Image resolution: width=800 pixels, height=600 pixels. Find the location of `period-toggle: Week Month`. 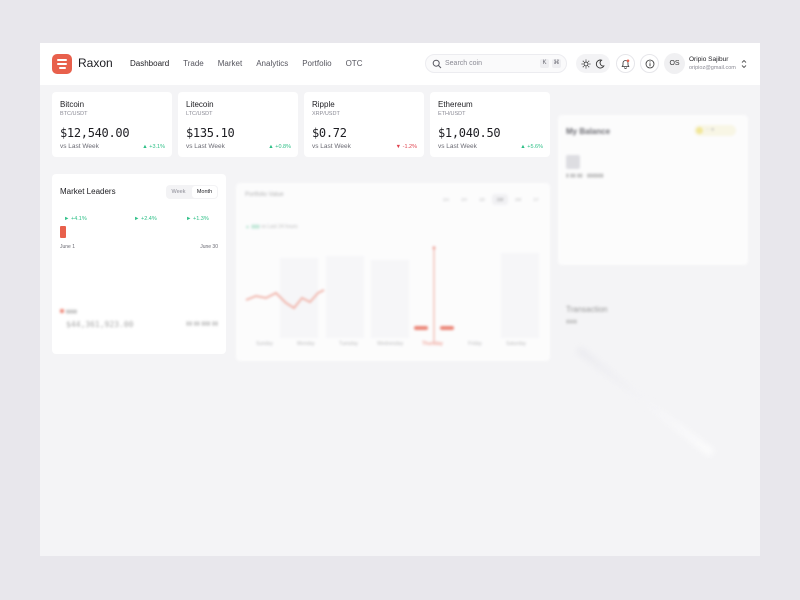

period-toggle: Week Month is located at coordinates (192, 192).